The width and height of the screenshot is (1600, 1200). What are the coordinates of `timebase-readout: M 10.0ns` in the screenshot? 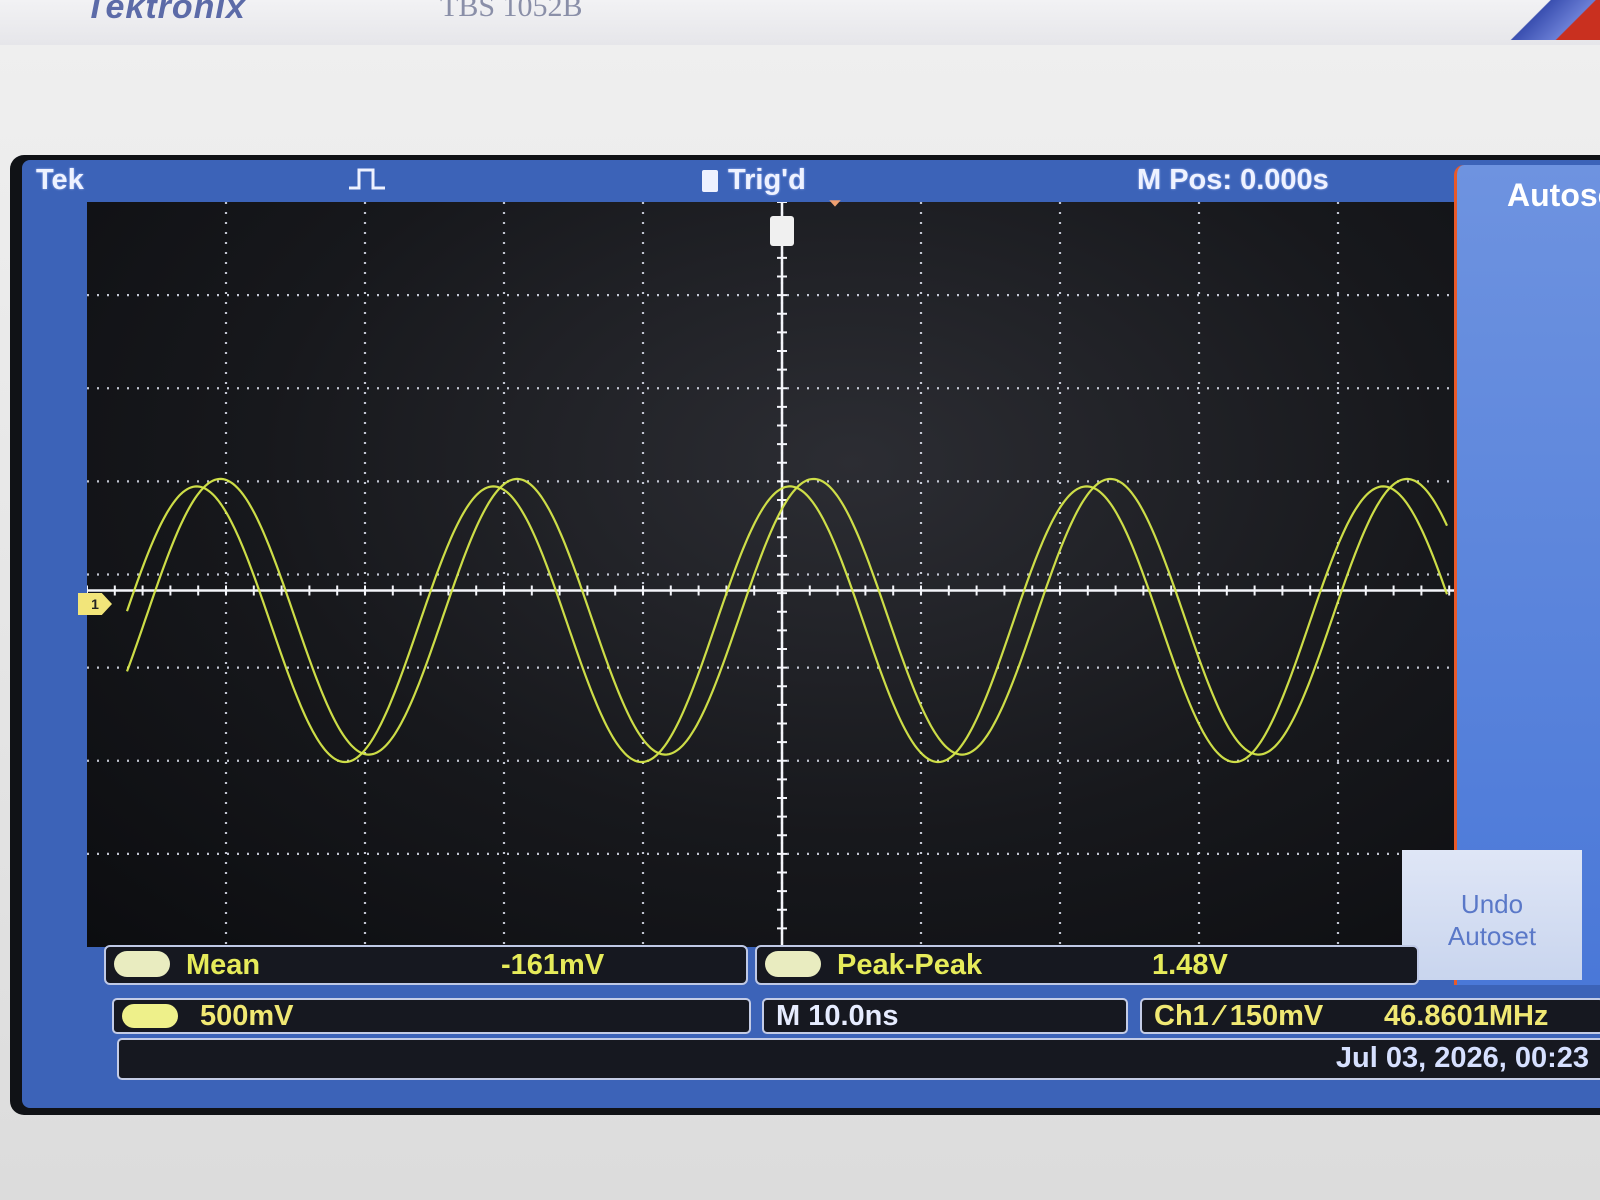 It's located at (945, 1016).